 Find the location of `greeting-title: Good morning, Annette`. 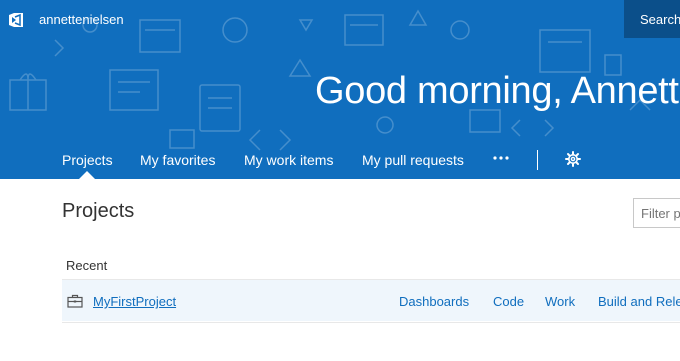

greeting-title: Good morning, Annette is located at coordinates (497, 91).